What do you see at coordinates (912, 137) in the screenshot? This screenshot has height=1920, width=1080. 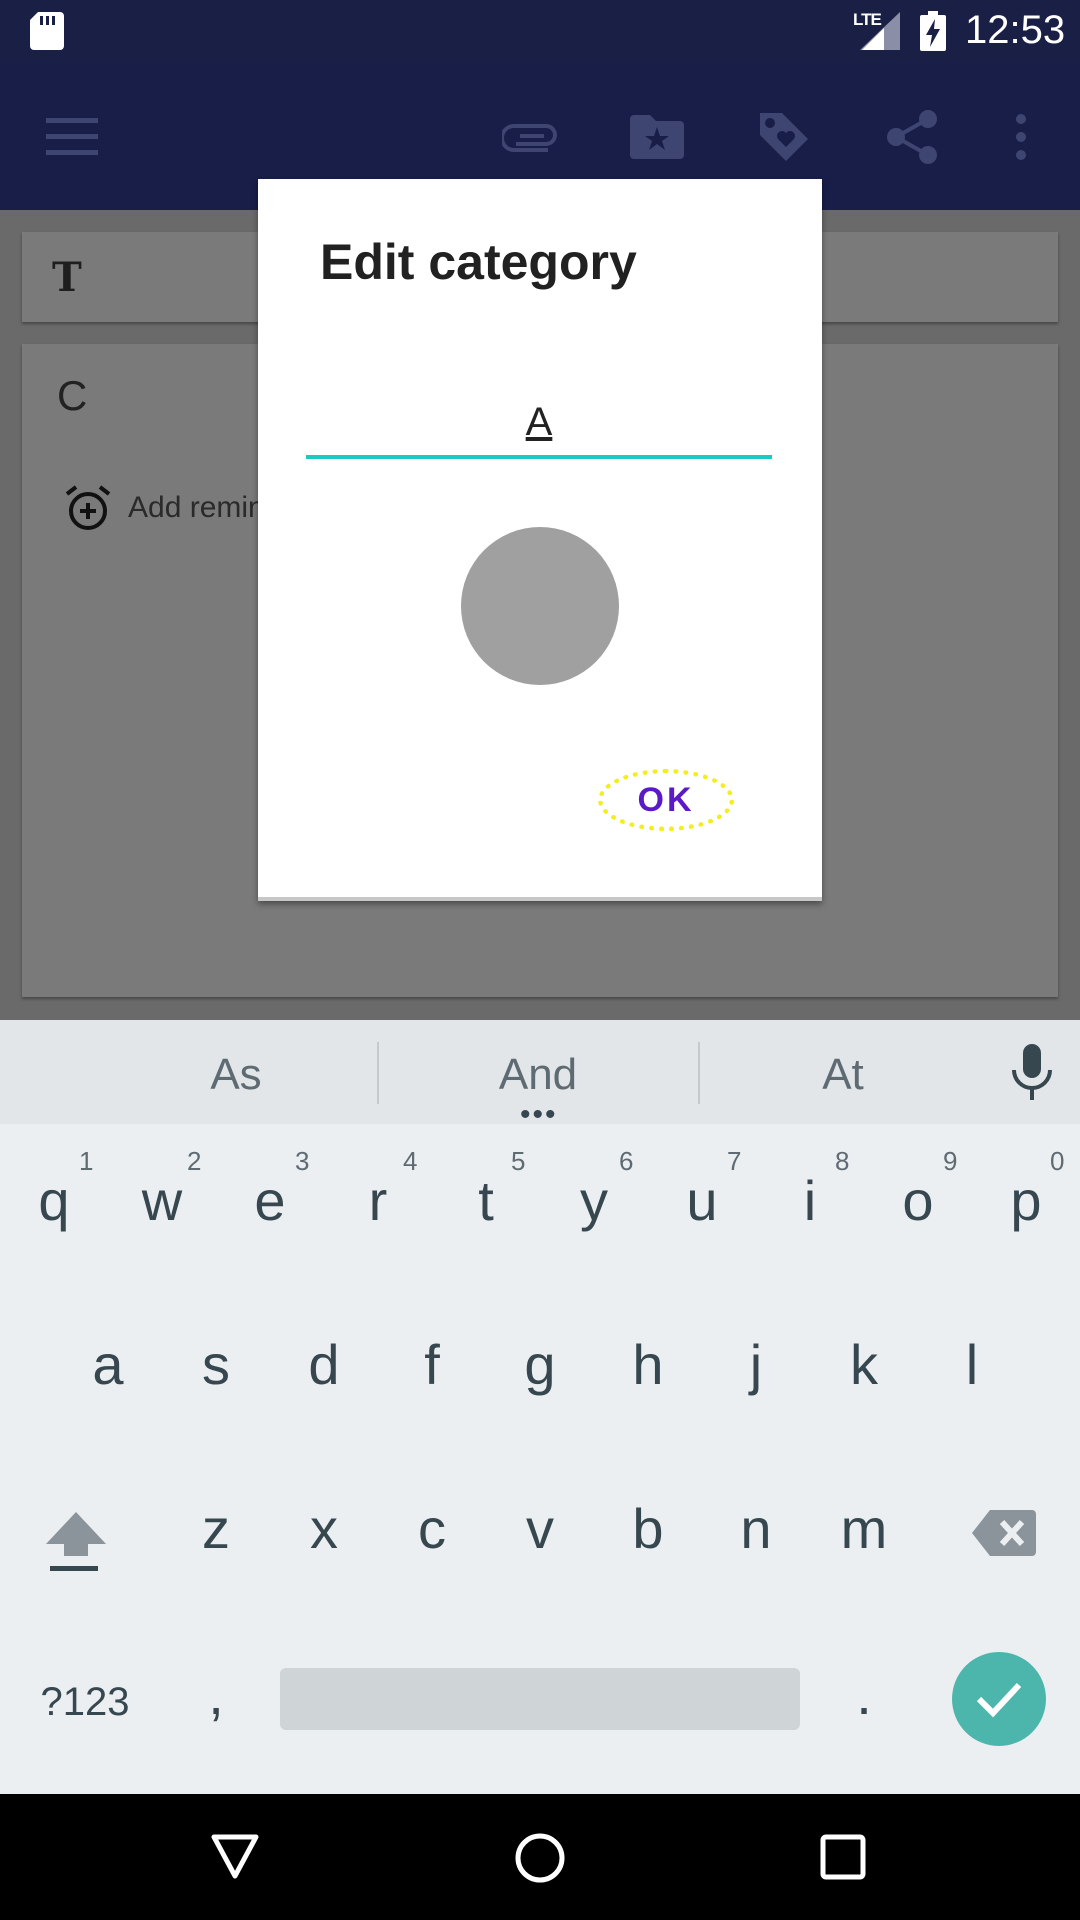 I see `share-icon` at bounding box center [912, 137].